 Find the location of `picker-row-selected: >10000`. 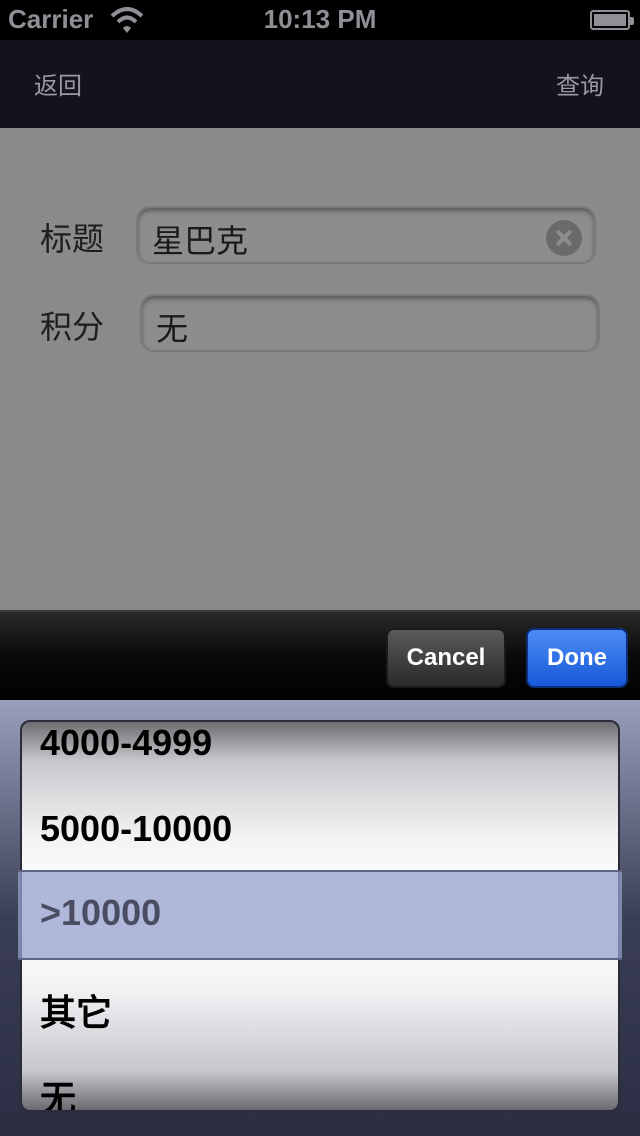

picker-row-selected: >10000 is located at coordinates (100, 913).